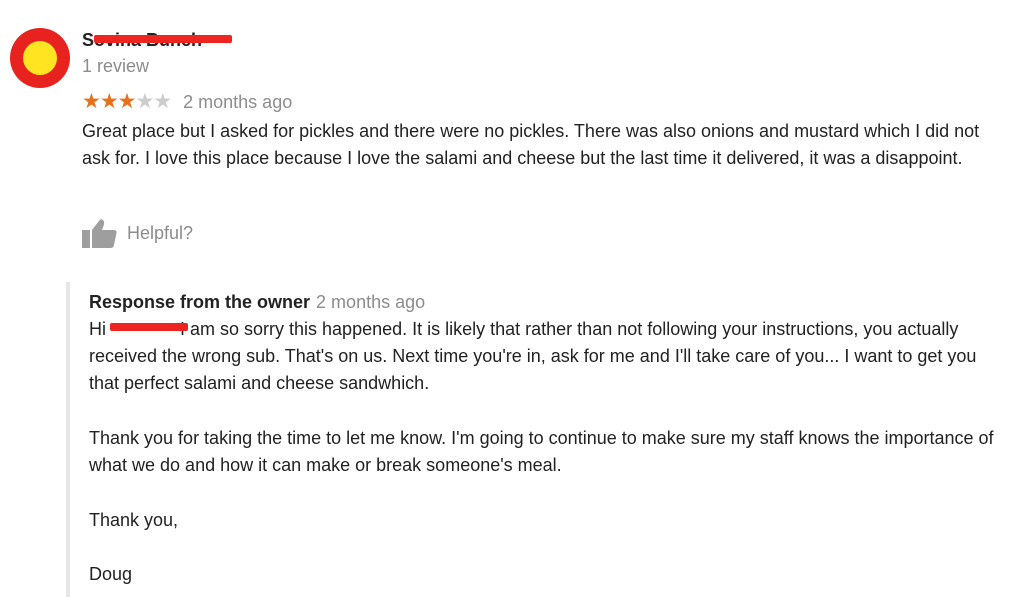 Image resolution: width=1024 pixels, height=597 pixels. I want to click on review-count: 1 review, so click(115, 66).